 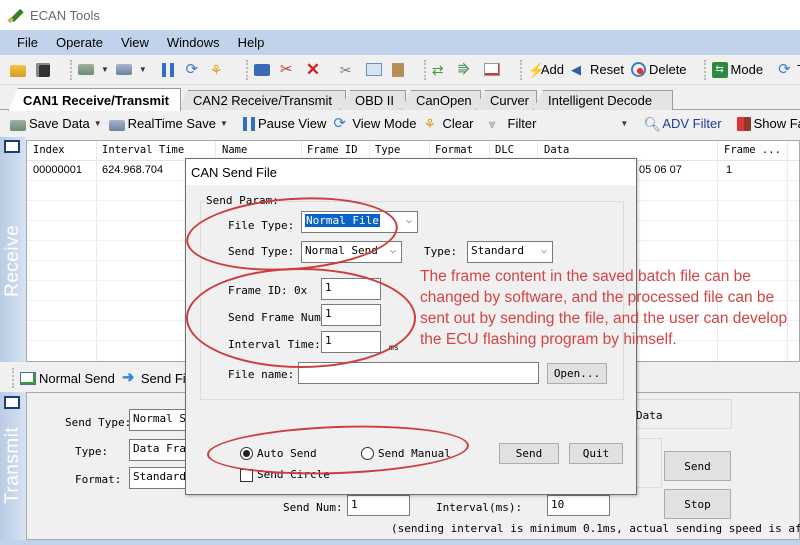 I want to click on interval-ms-input: 10, so click(x=578, y=505).